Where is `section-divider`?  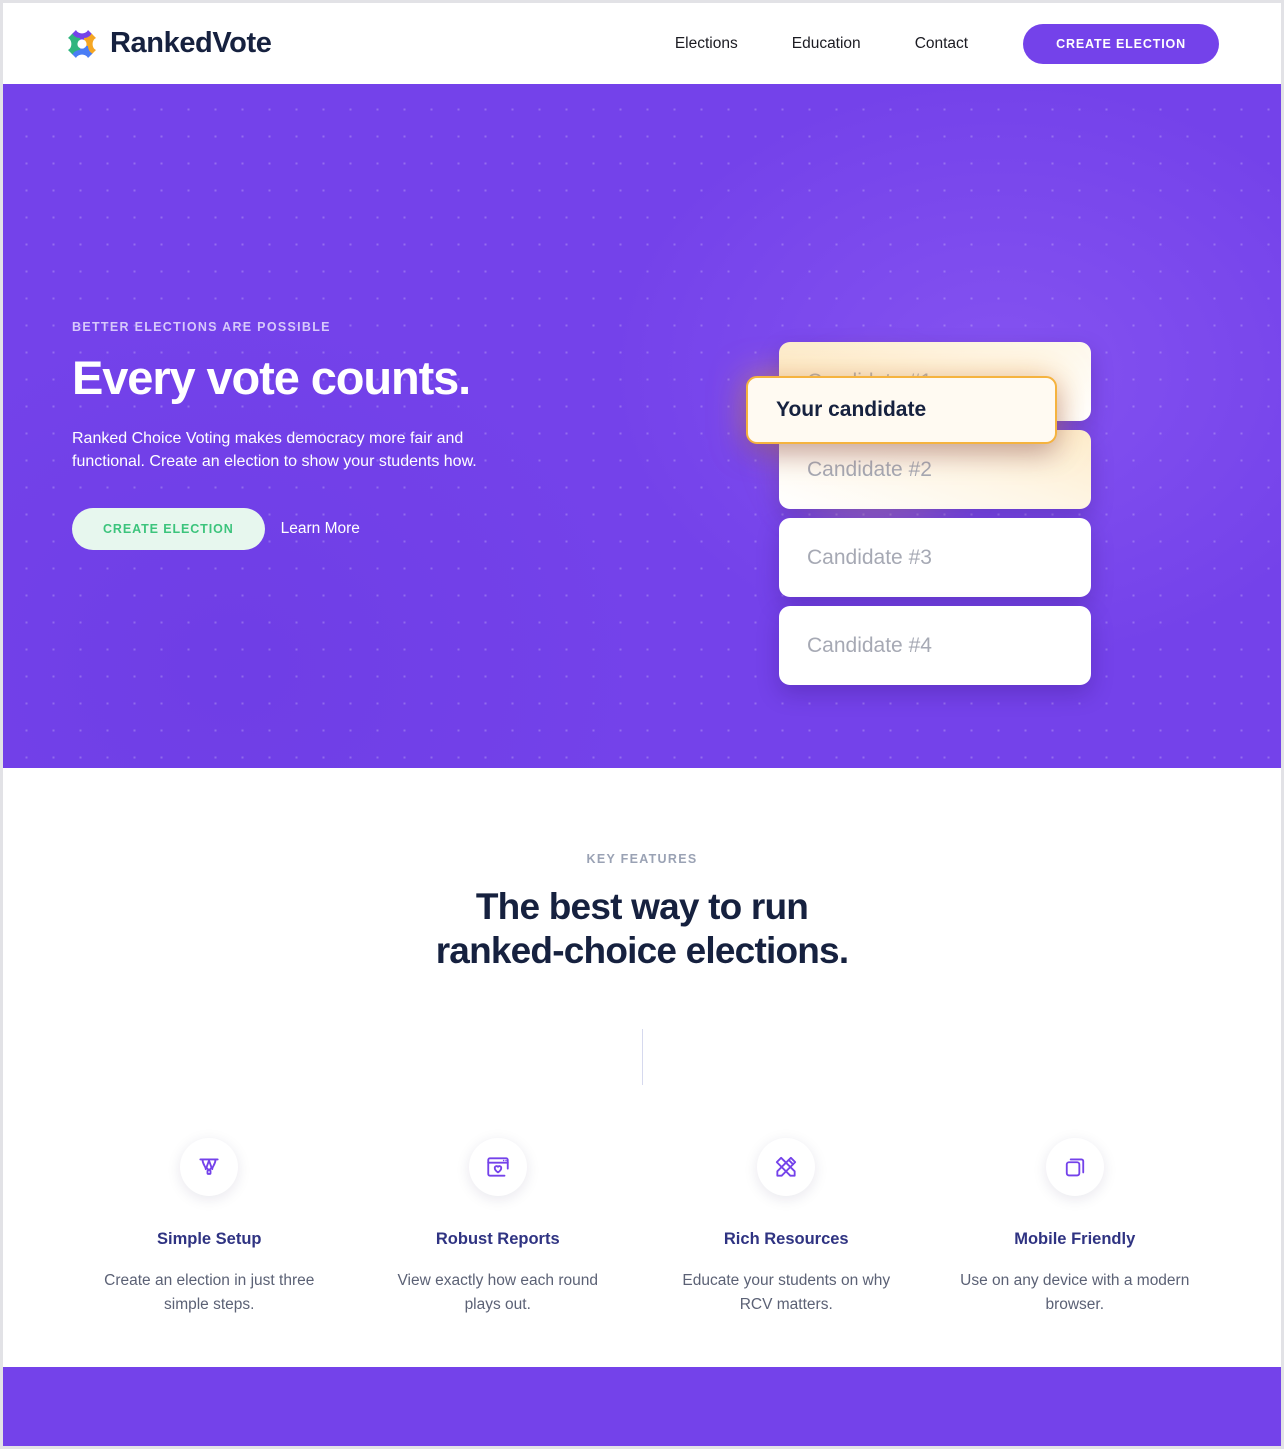 section-divider is located at coordinates (642, 1057).